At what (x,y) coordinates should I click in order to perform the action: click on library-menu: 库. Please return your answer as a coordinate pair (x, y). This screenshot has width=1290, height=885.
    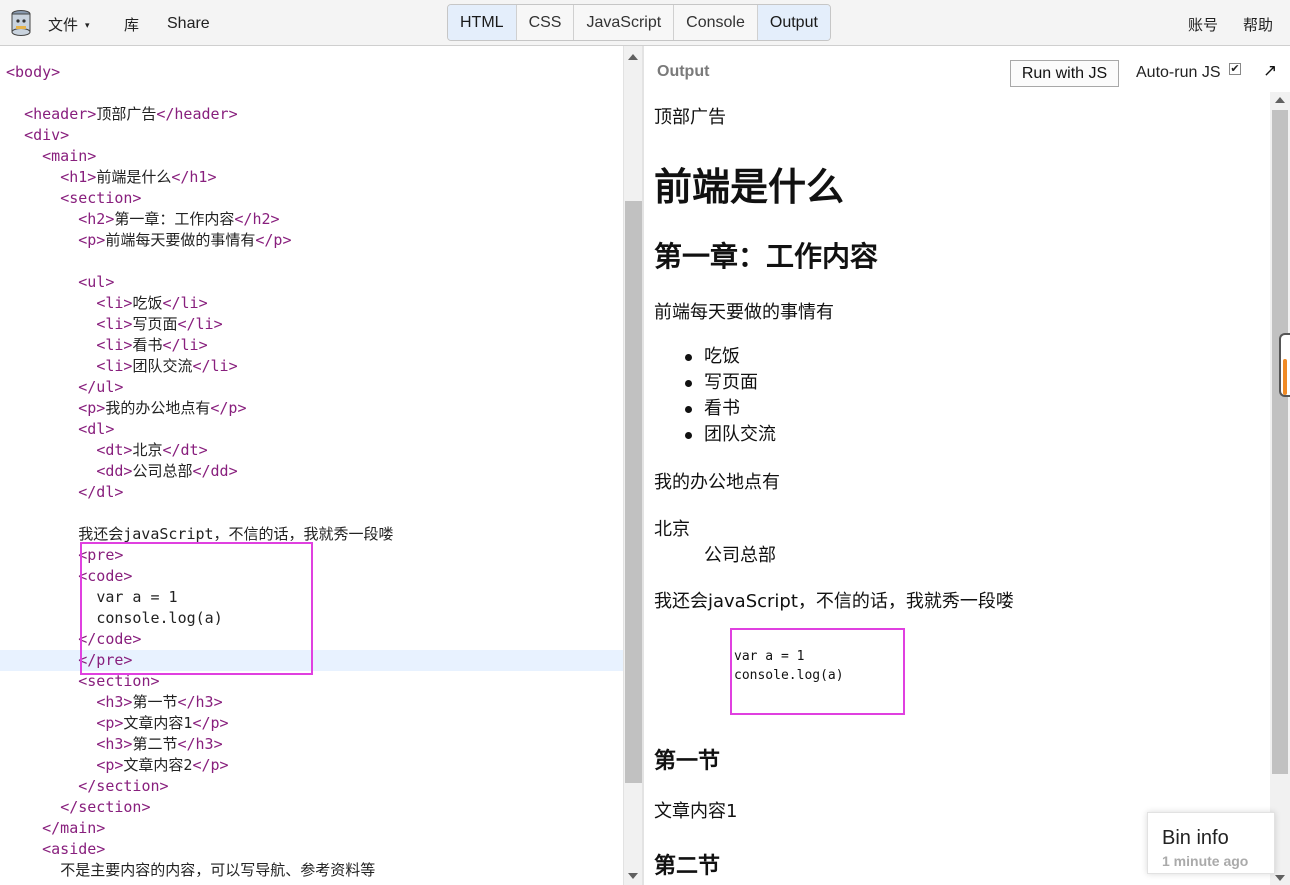
    Looking at the image, I should click on (131, 24).